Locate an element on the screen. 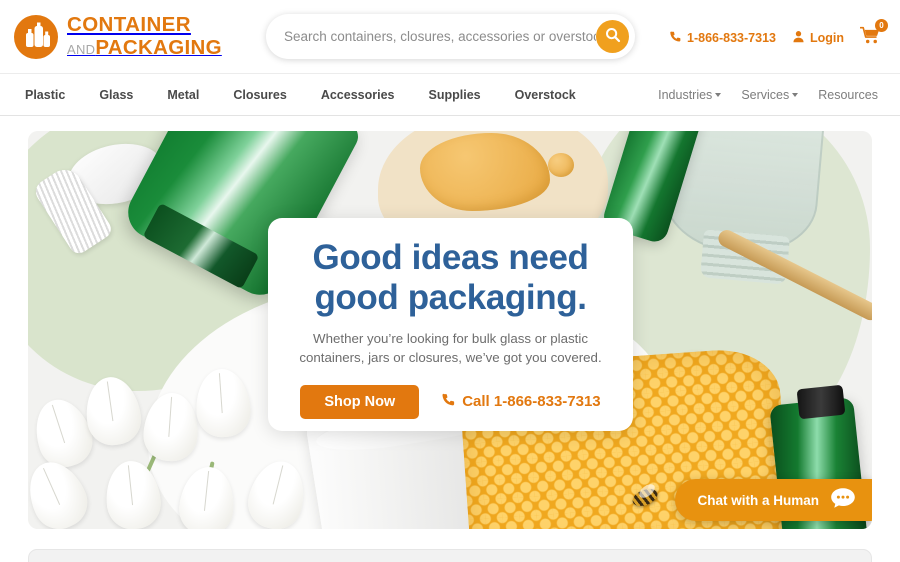 The height and width of the screenshot is (562, 900). chat-with-human-button: Chat with a Human is located at coordinates (773, 500).